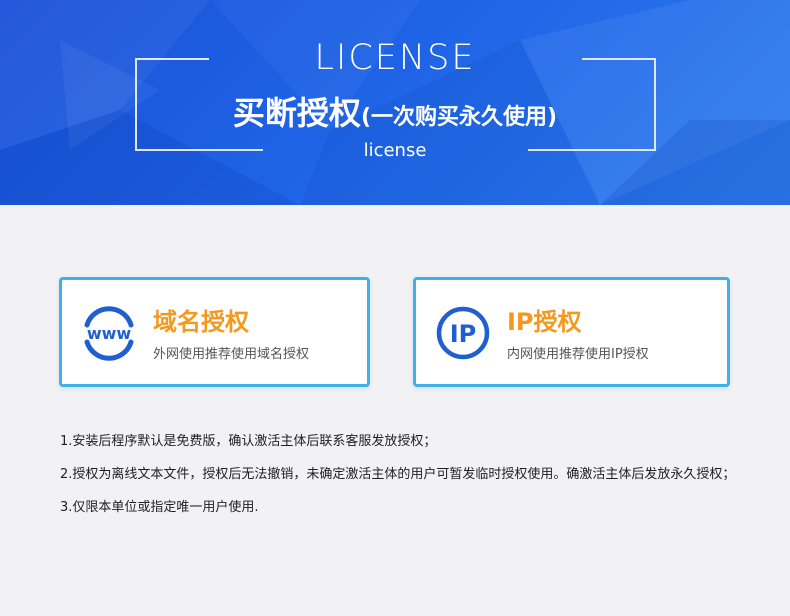 The width and height of the screenshot is (790, 616). I want to click on www-globe-icon: www, so click(109, 333).